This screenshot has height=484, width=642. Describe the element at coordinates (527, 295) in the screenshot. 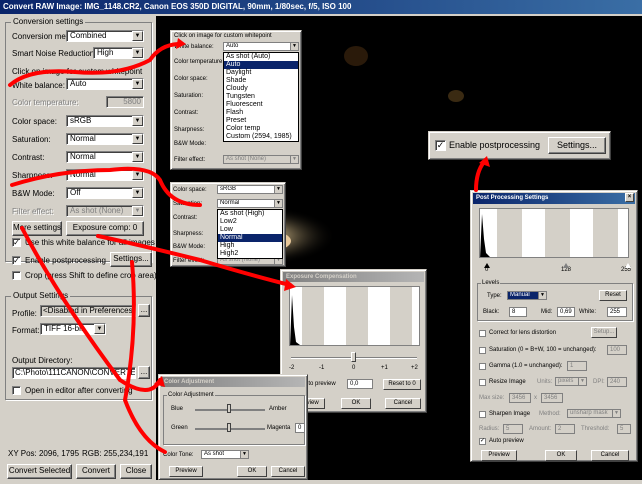

I see `levels-type-combo: Manual ▼` at that location.